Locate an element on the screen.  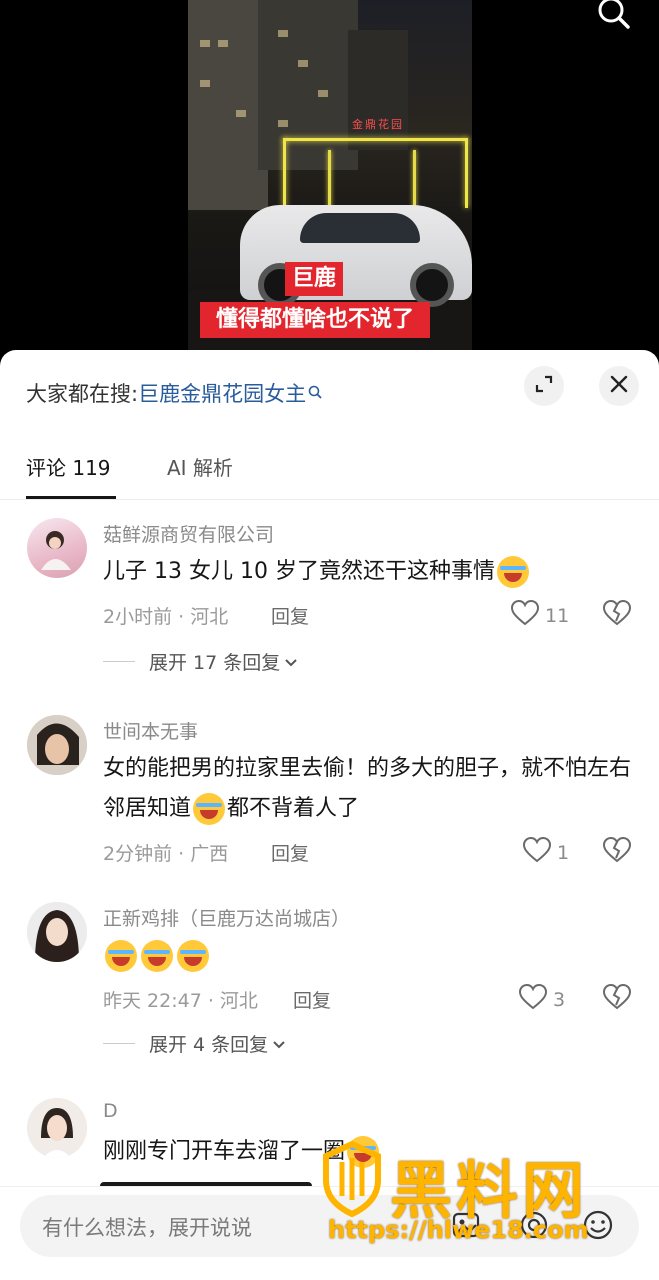
hot-search-keyword: 巨鹿金鼎花园女主 is located at coordinates (222, 394).